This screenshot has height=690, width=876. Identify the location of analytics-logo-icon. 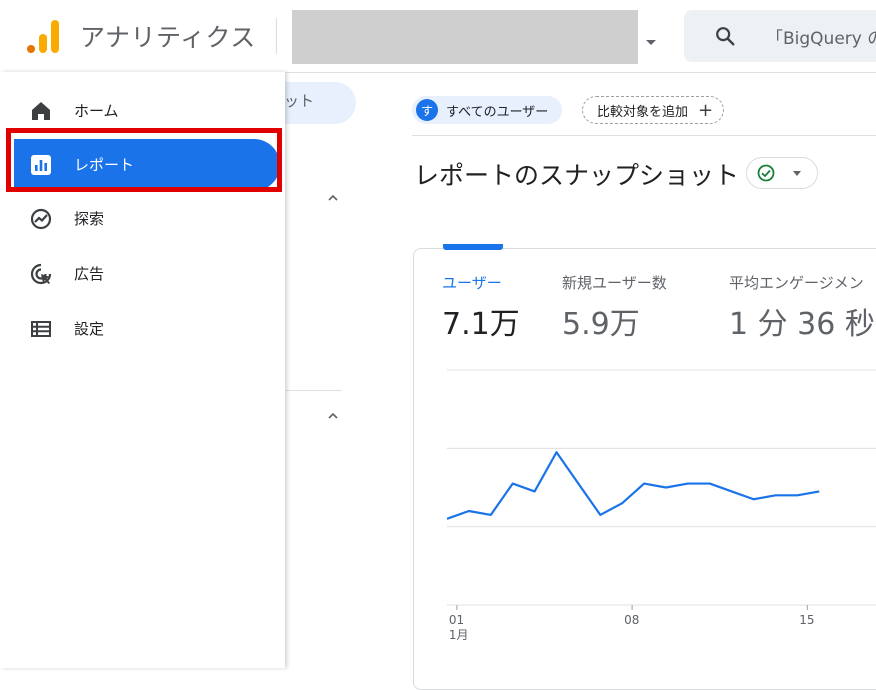
(43, 36).